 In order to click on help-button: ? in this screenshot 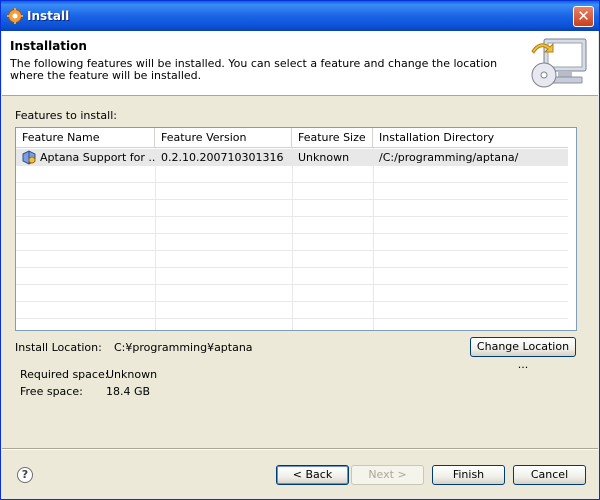, I will do `click(25, 475)`.